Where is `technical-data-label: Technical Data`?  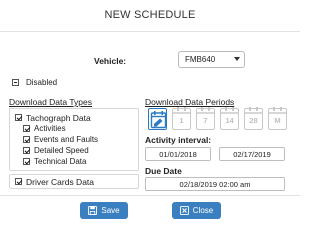
technical-data-label: Technical Data is located at coordinates (60, 161).